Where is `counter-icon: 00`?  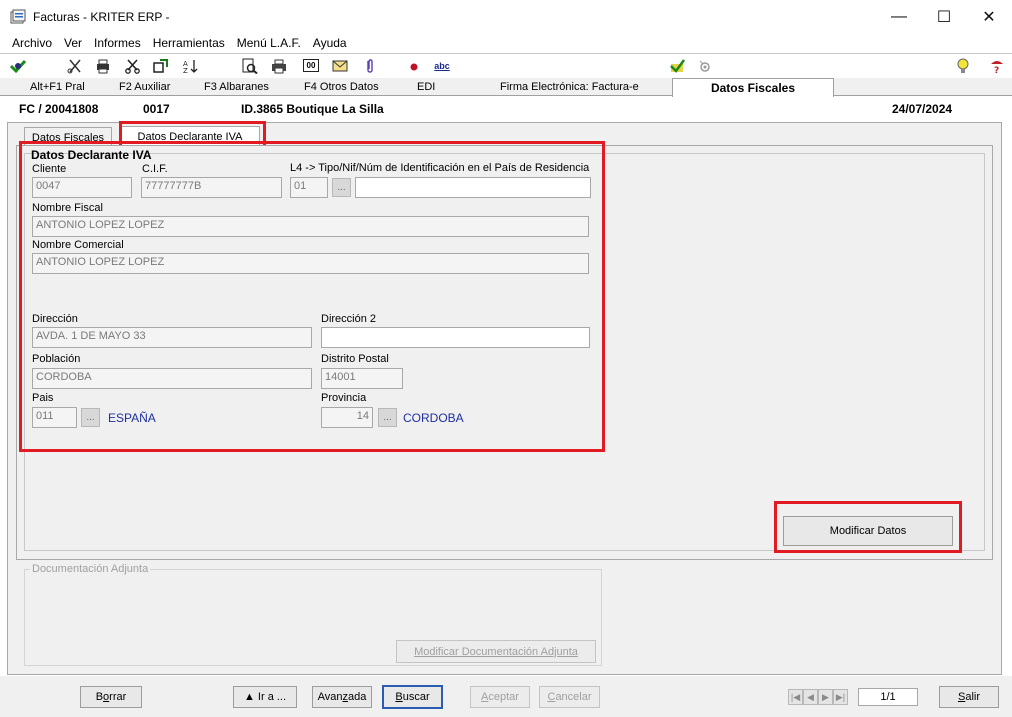
counter-icon: 00 is located at coordinates (311, 65).